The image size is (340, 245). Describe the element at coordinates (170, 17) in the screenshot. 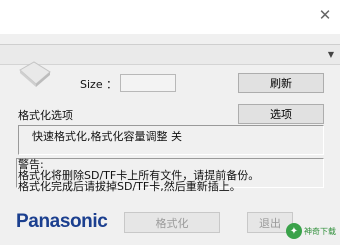

I see `title-bar: ✕` at that location.